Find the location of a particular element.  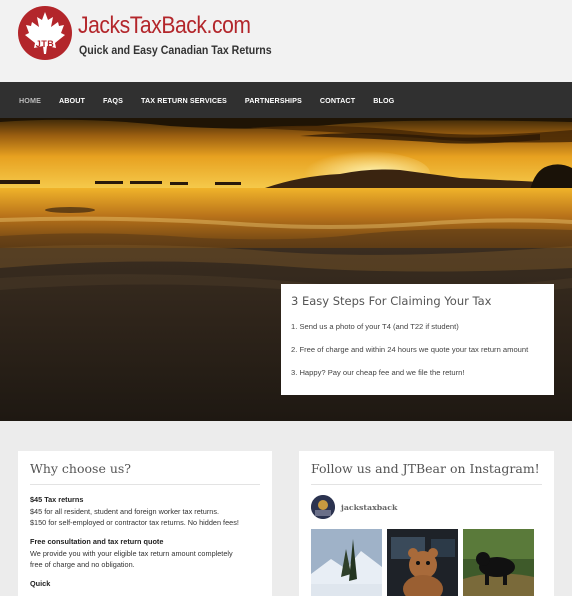

avatar is located at coordinates (323, 507).